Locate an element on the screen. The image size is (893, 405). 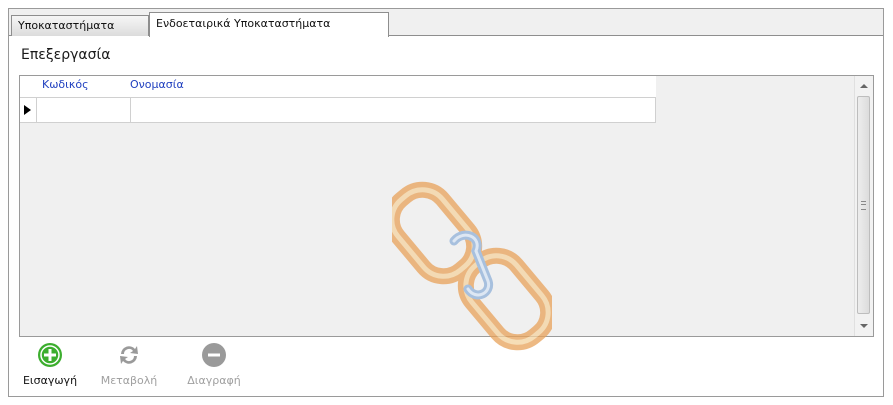
modify-button-label: Μεταβολή is located at coordinates (129, 380).